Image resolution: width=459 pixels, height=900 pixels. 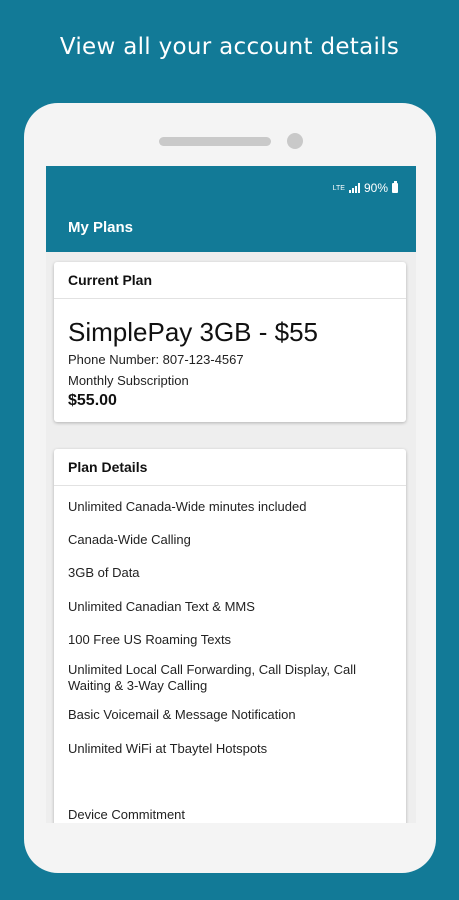 I want to click on app-bar: LTE 90% My Plans, so click(x=231, y=209).